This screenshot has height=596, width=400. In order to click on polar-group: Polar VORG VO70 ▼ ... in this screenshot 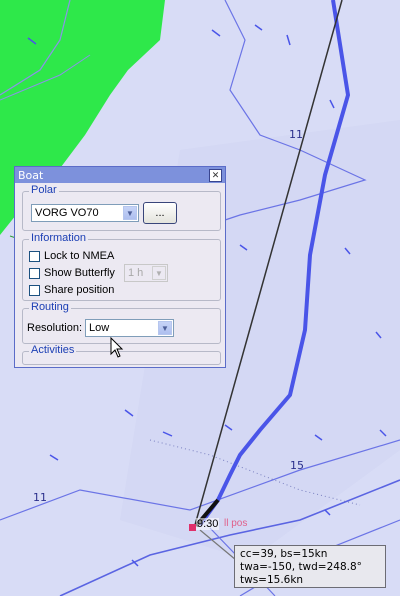, I will do `click(121, 207)`.